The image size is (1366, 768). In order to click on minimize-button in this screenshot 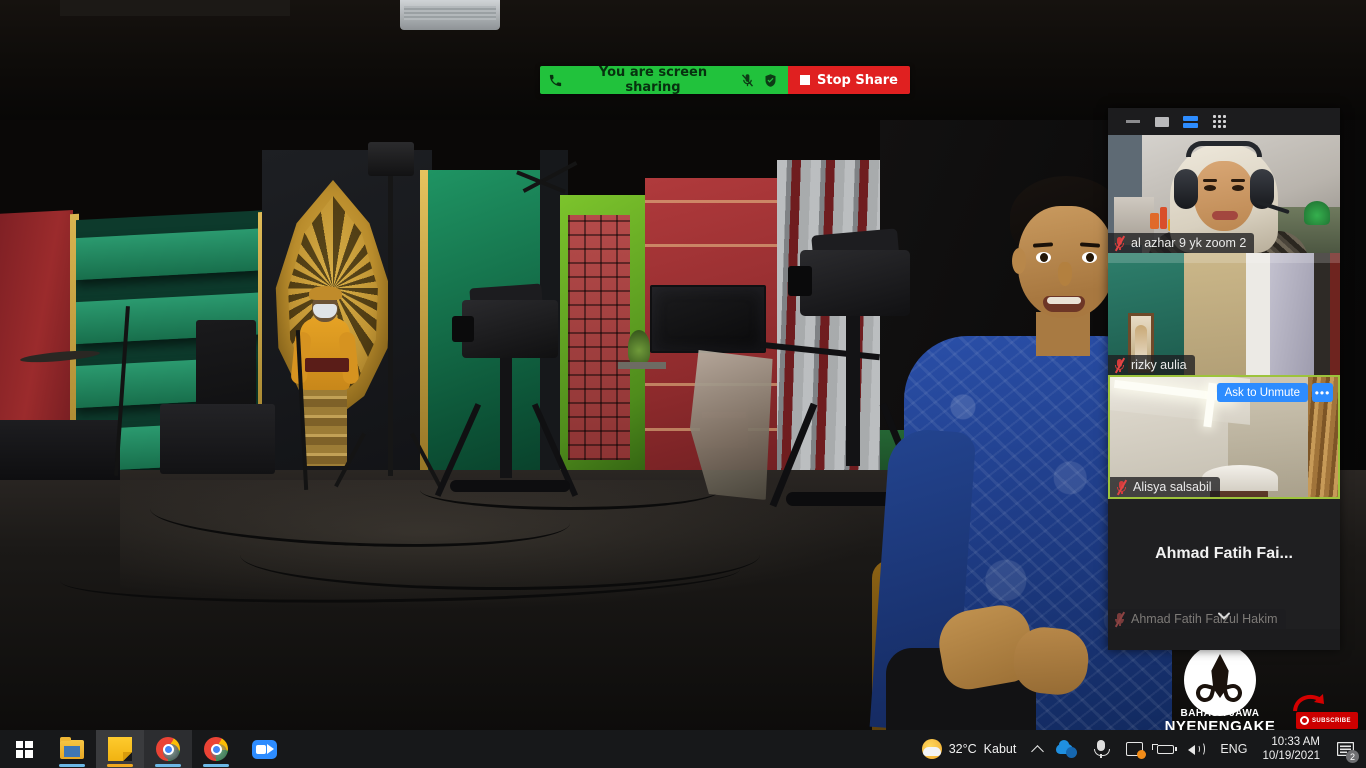, I will do `click(1132, 122)`.